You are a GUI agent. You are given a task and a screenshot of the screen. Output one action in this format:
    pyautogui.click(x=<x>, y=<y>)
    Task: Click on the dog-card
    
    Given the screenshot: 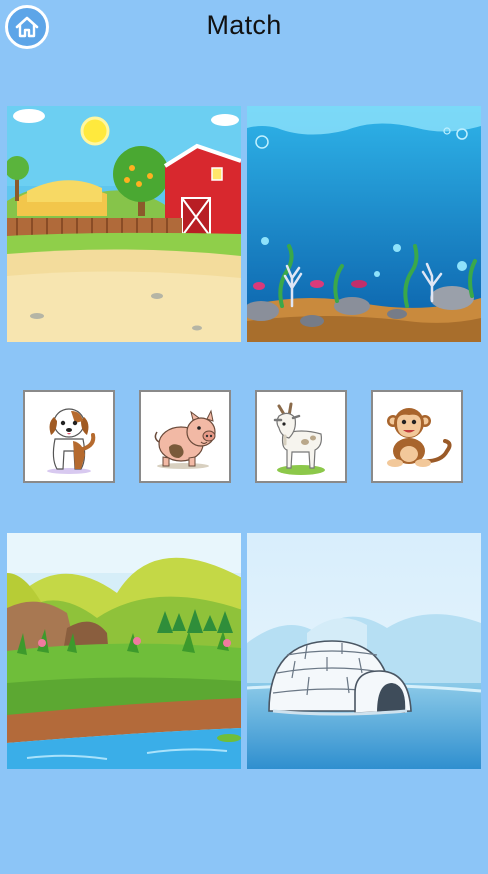 What is the action you would take?
    pyautogui.click(x=69, y=436)
    